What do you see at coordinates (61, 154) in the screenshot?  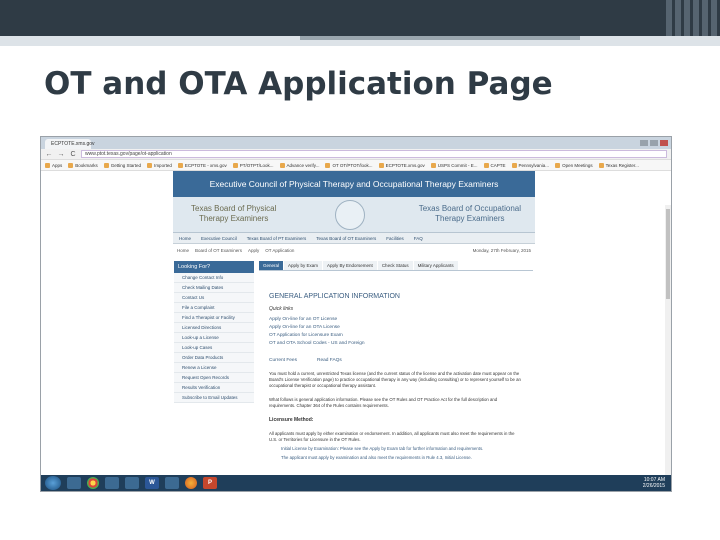 I see `forward-icon: →` at bounding box center [61, 154].